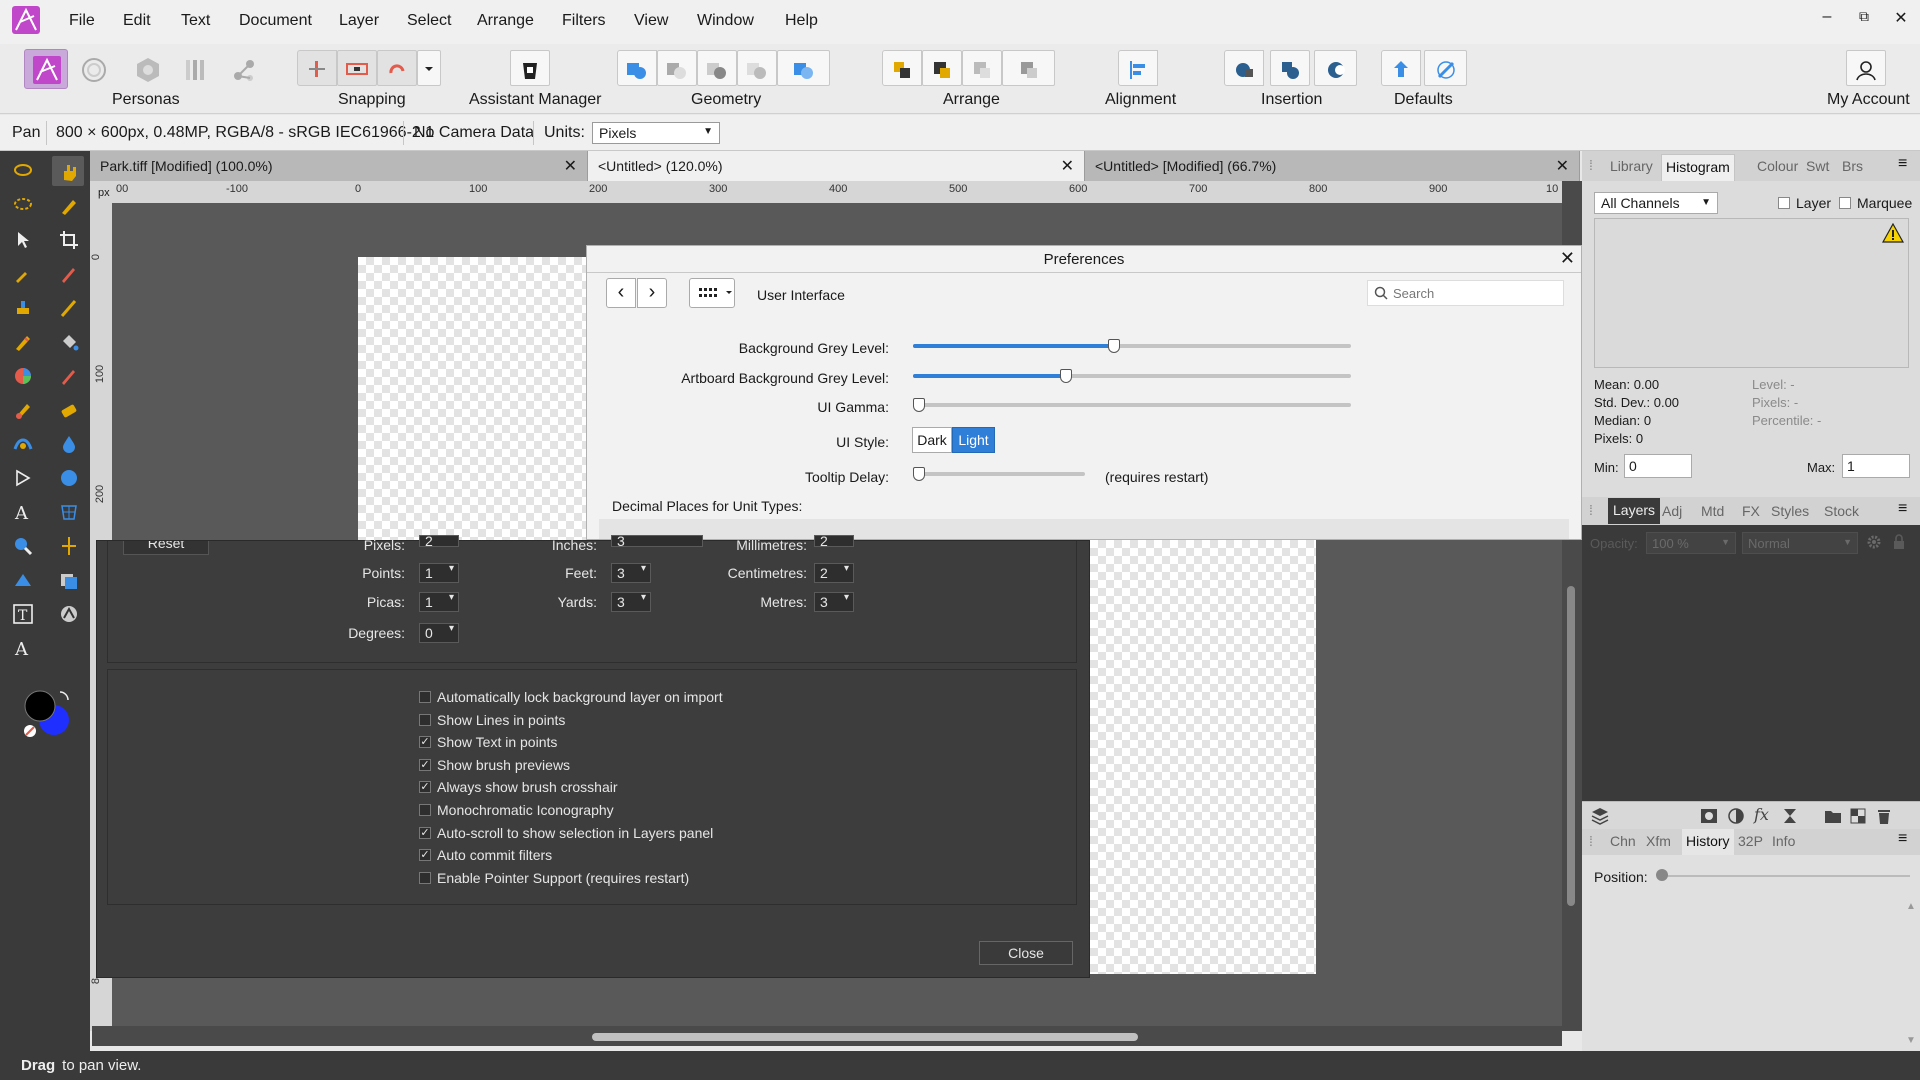 The width and height of the screenshot is (1920, 1080). What do you see at coordinates (801, 21) in the screenshot?
I see `menu-help: Help` at bounding box center [801, 21].